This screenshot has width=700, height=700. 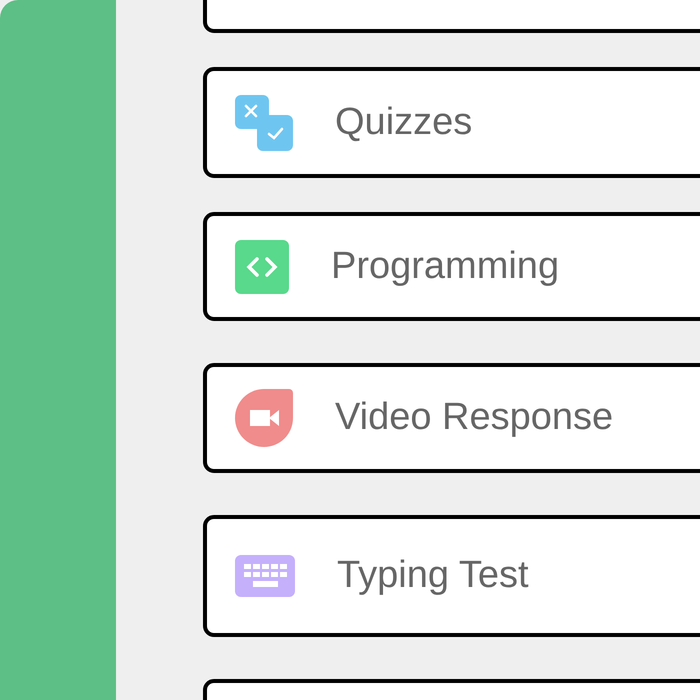 What do you see at coordinates (451, 122) in the screenshot?
I see `option-card: Quizzes` at bounding box center [451, 122].